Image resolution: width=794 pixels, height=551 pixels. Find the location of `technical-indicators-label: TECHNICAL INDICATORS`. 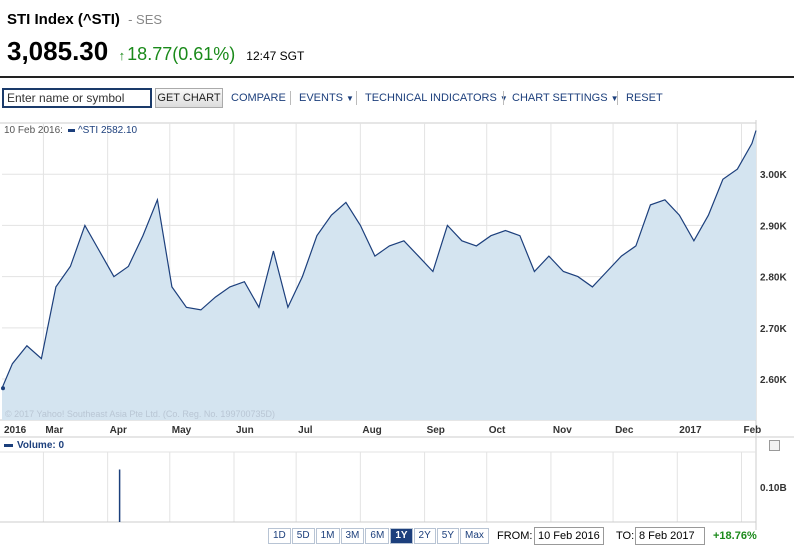

technical-indicators-label: TECHNICAL INDICATORS is located at coordinates (431, 98).